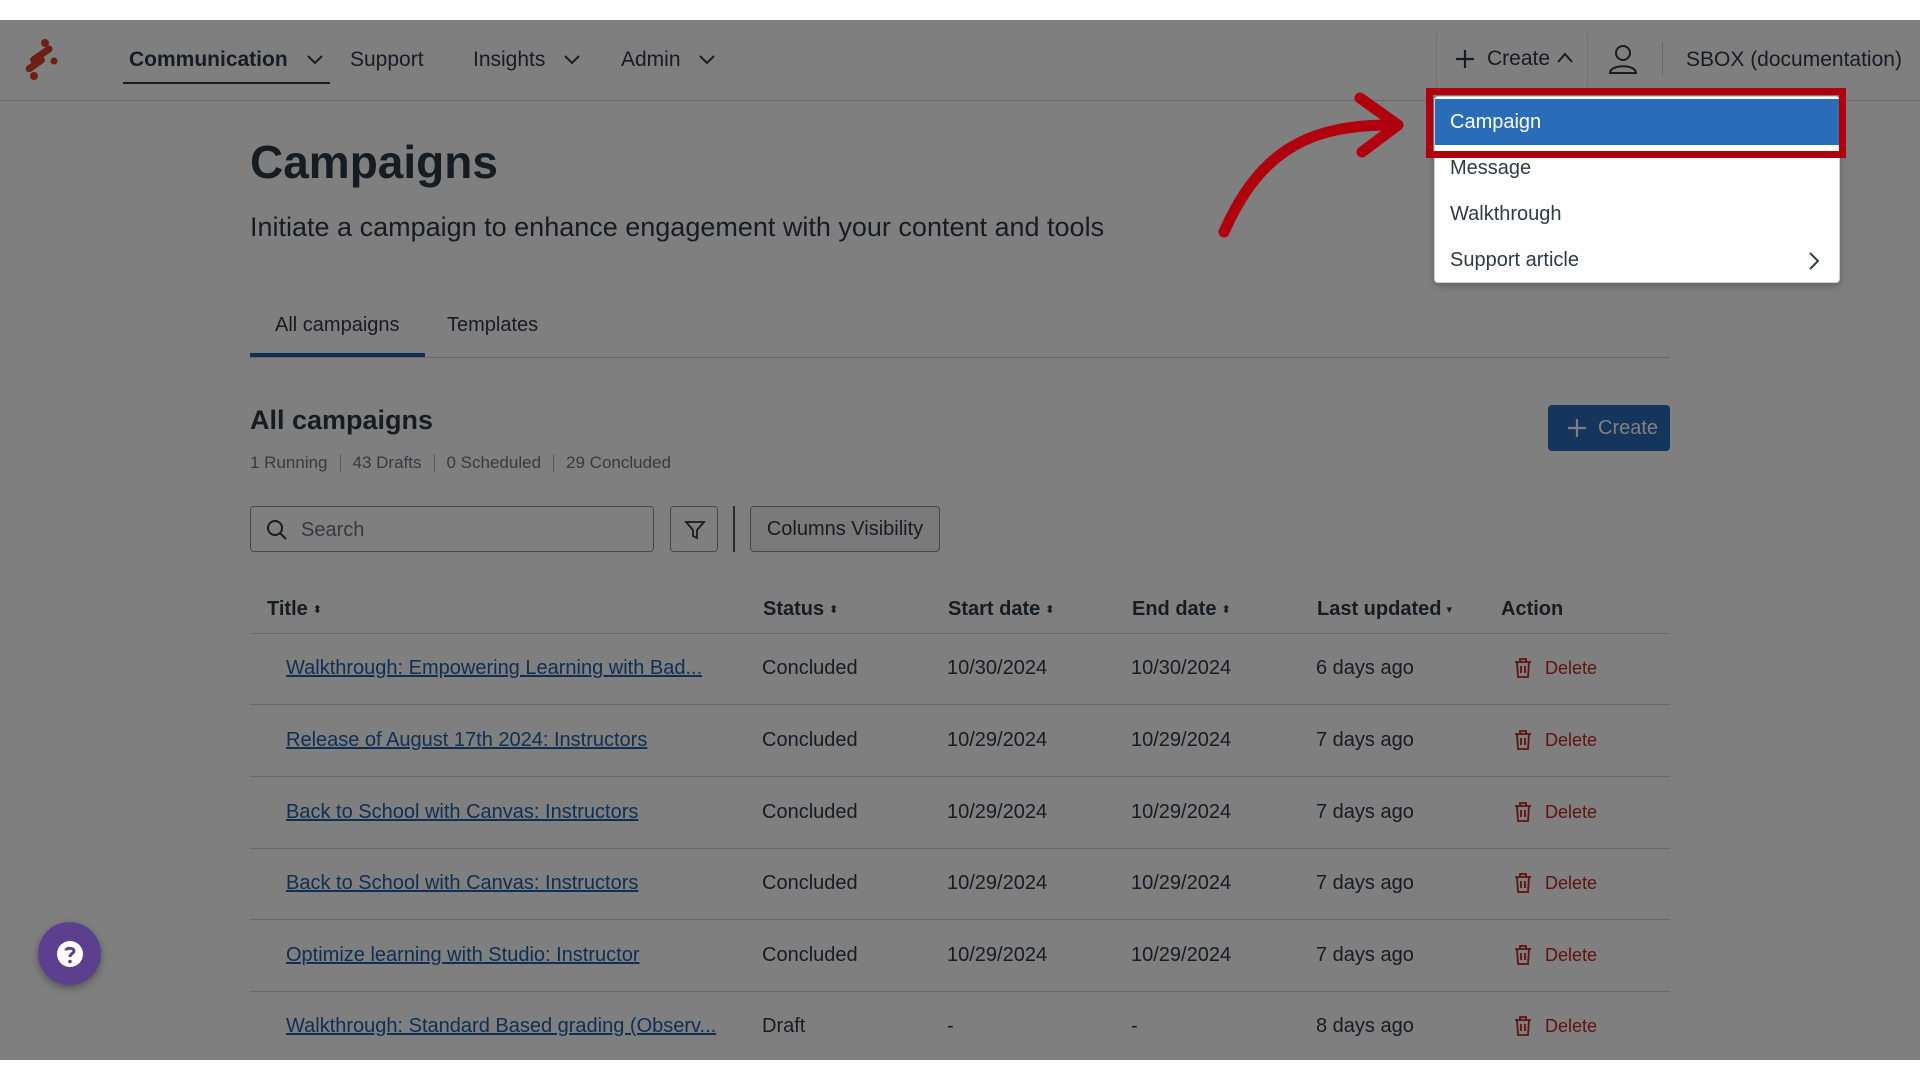 This screenshot has height=1080, width=1920. I want to click on highlight-box, so click(1636, 123).